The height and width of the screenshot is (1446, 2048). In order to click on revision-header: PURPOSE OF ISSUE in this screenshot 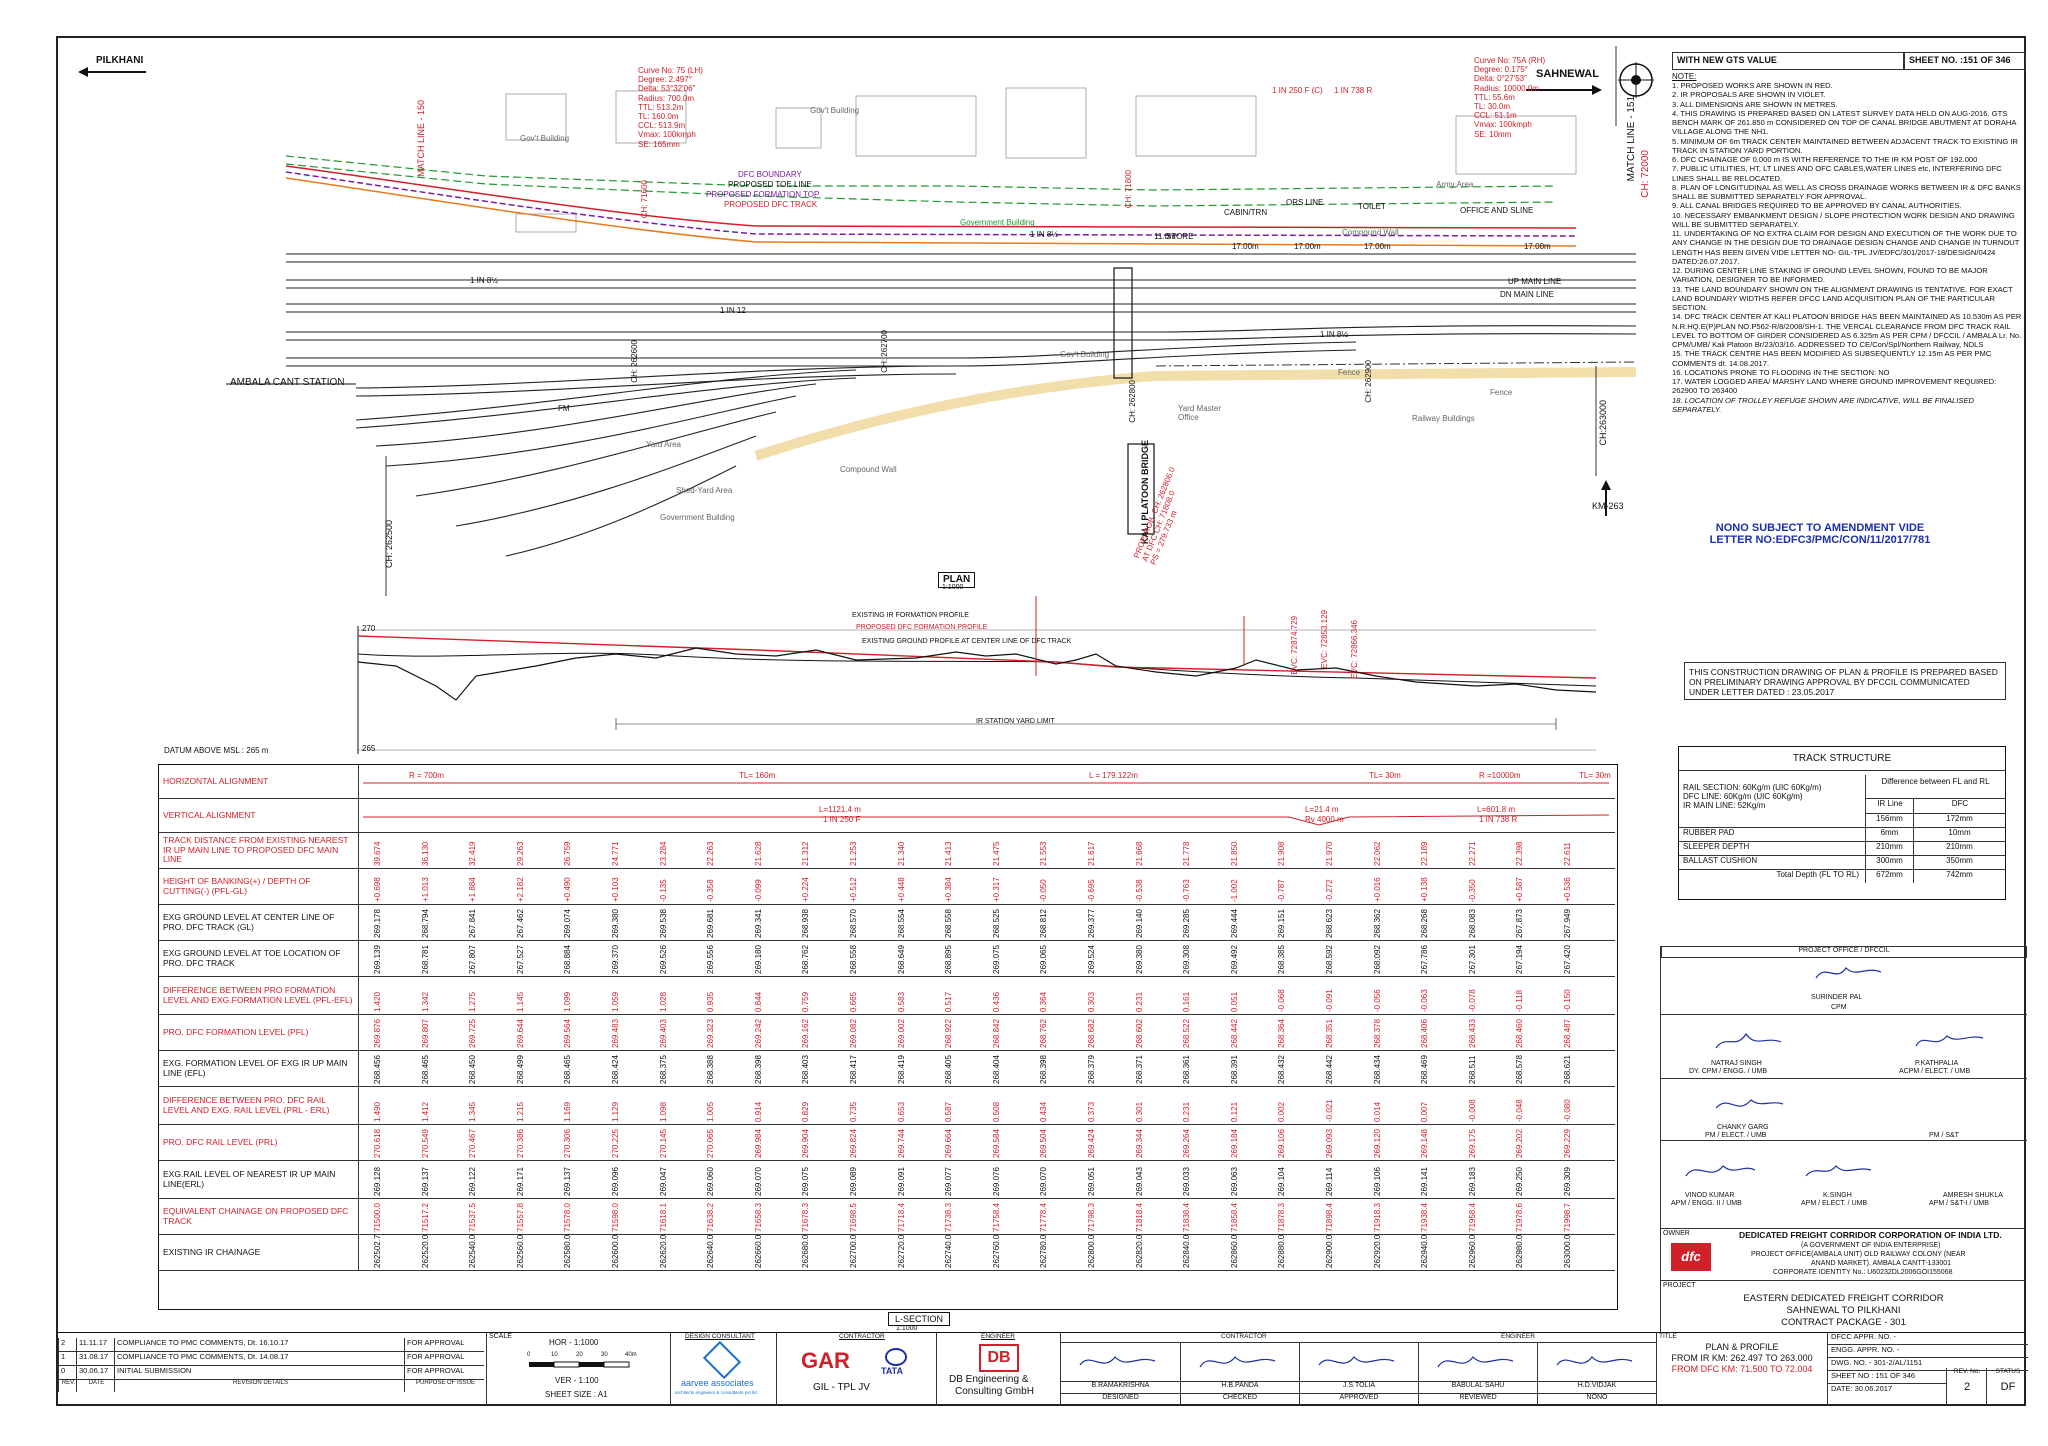, I will do `click(444, 1386)`.